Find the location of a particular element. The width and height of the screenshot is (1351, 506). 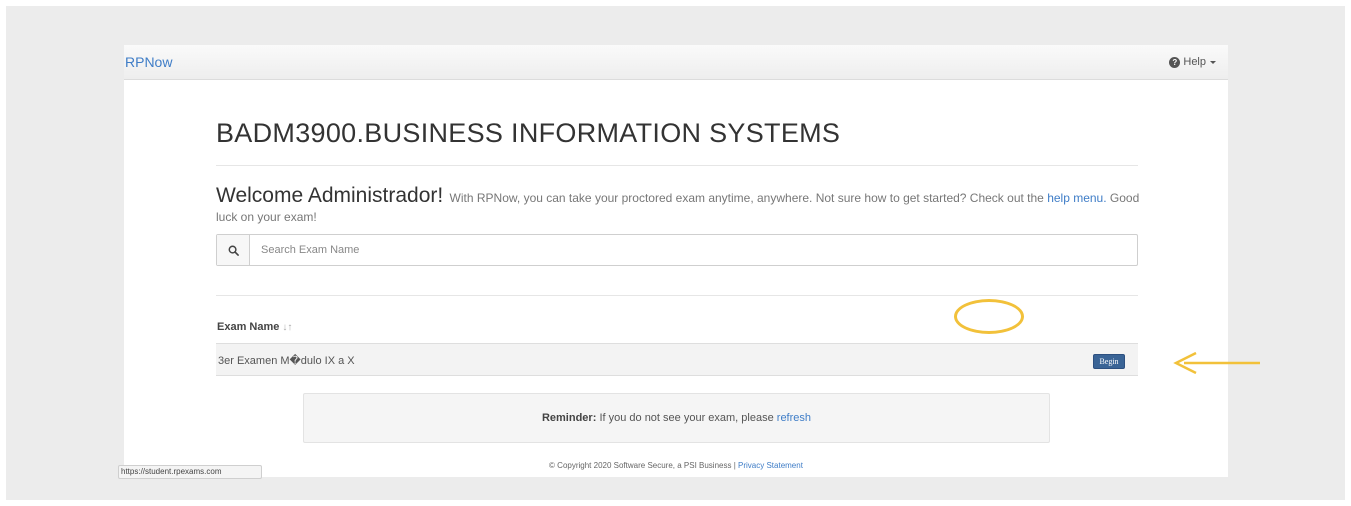

search-input is located at coordinates (693, 250).